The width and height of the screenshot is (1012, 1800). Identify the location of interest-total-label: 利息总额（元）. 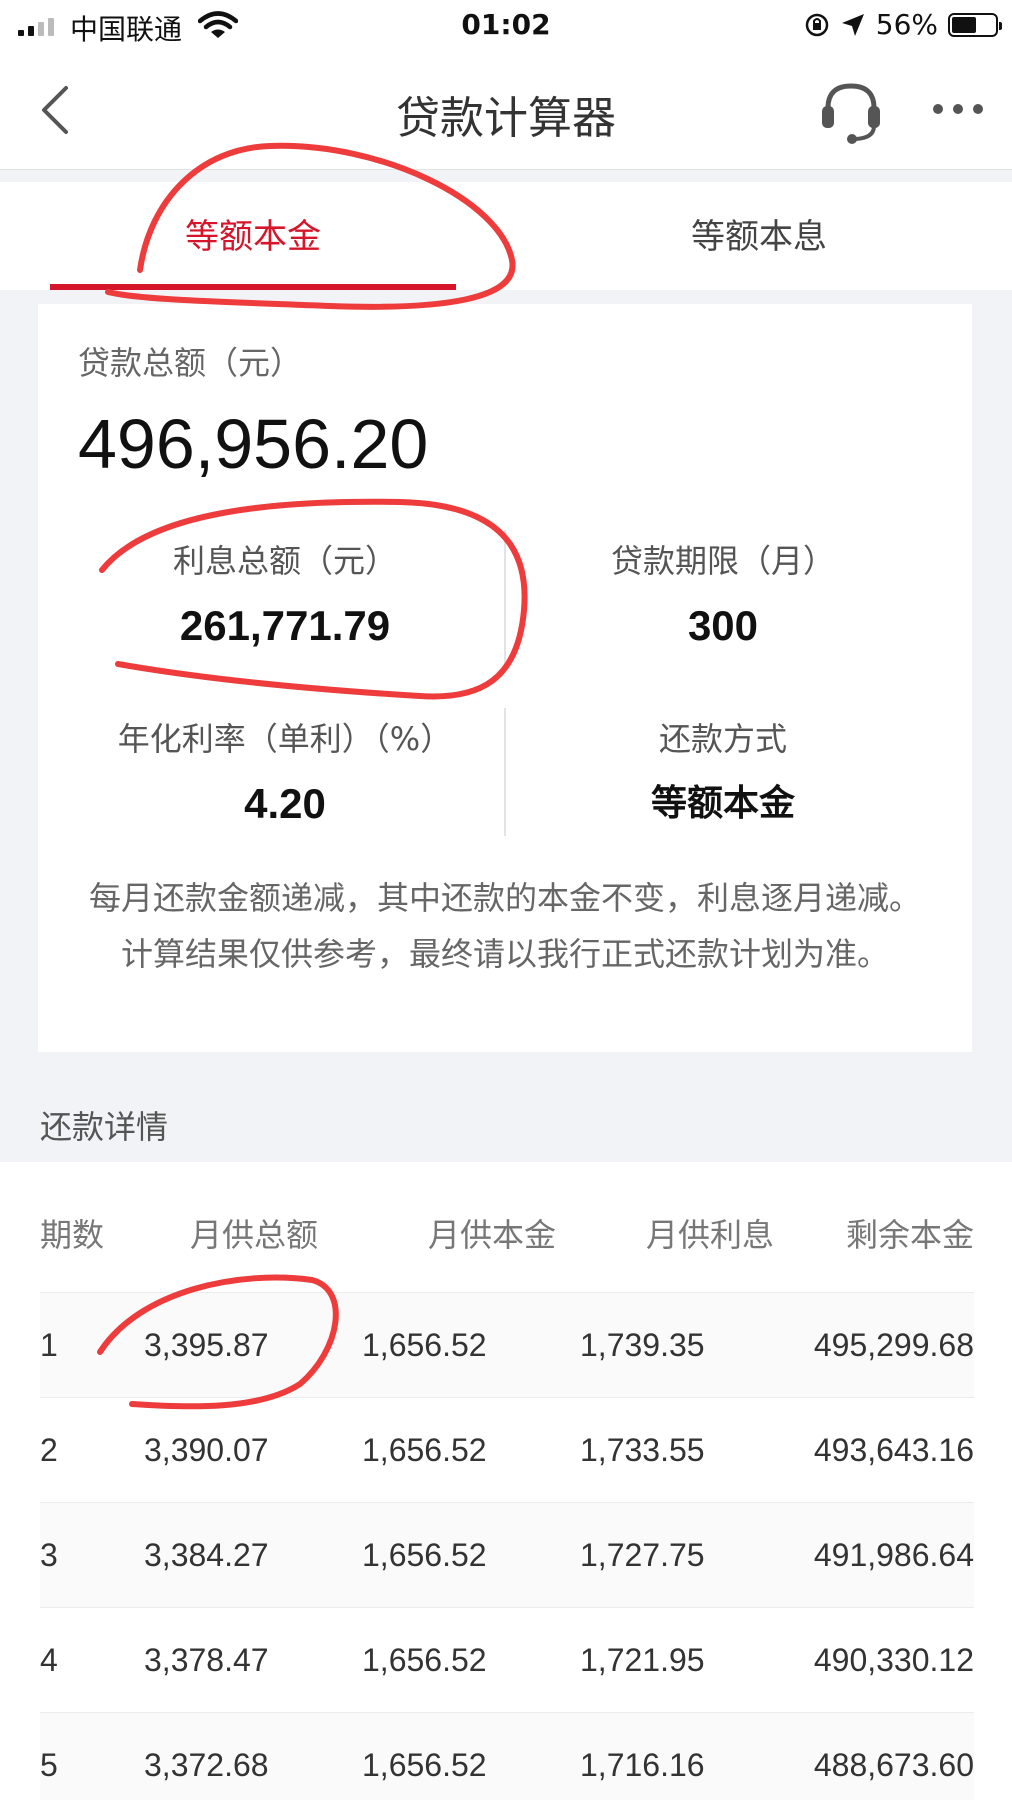
(284, 561).